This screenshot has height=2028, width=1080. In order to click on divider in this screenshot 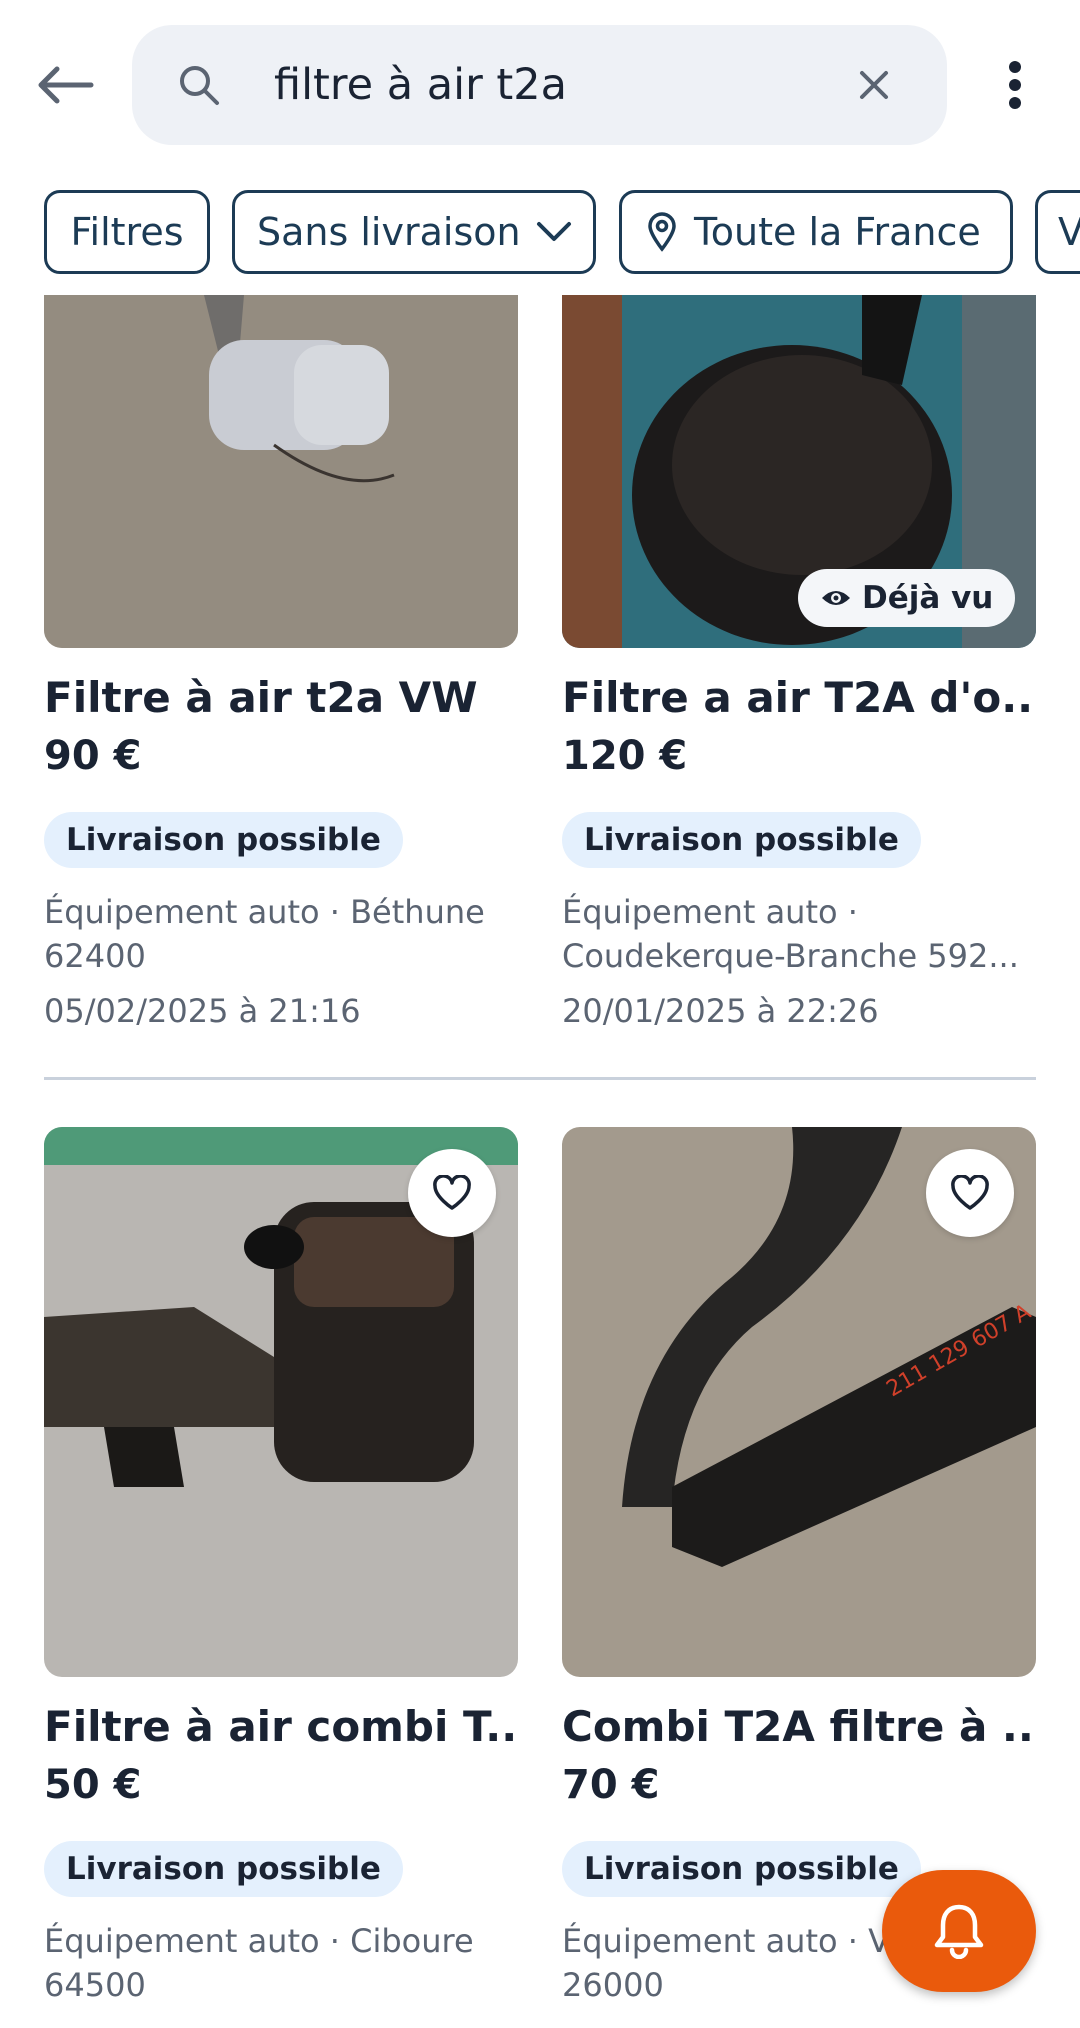, I will do `click(540, 1078)`.